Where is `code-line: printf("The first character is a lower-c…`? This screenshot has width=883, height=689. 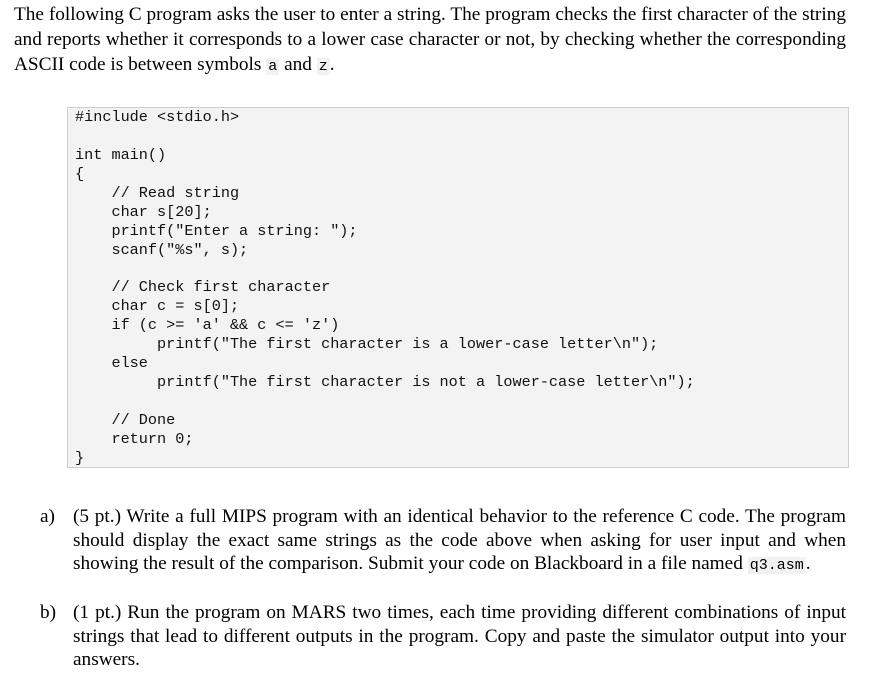 code-line: printf("The first character is a lower-c… is located at coordinates (367, 344).